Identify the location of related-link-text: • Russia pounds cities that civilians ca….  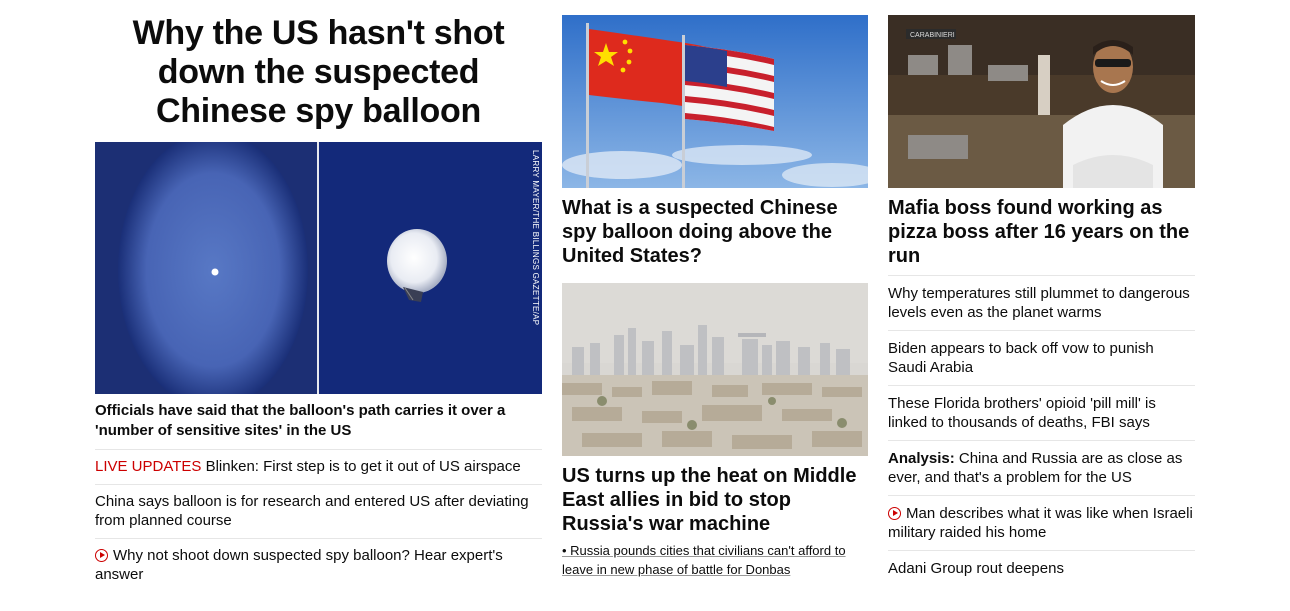
(704, 560).